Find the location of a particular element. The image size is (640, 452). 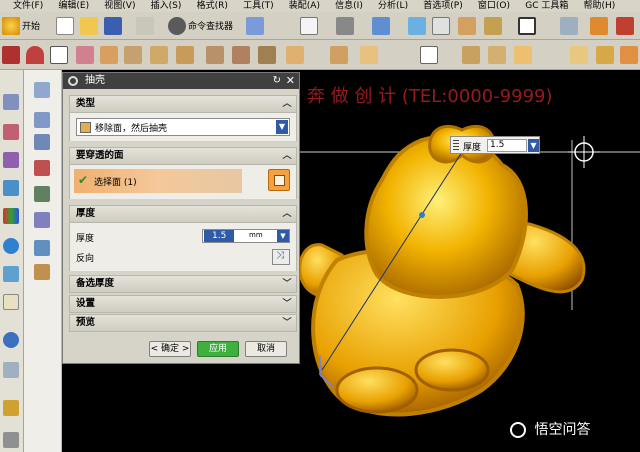

thickness-input: 1.5 mm ▼ is located at coordinates (246, 236).